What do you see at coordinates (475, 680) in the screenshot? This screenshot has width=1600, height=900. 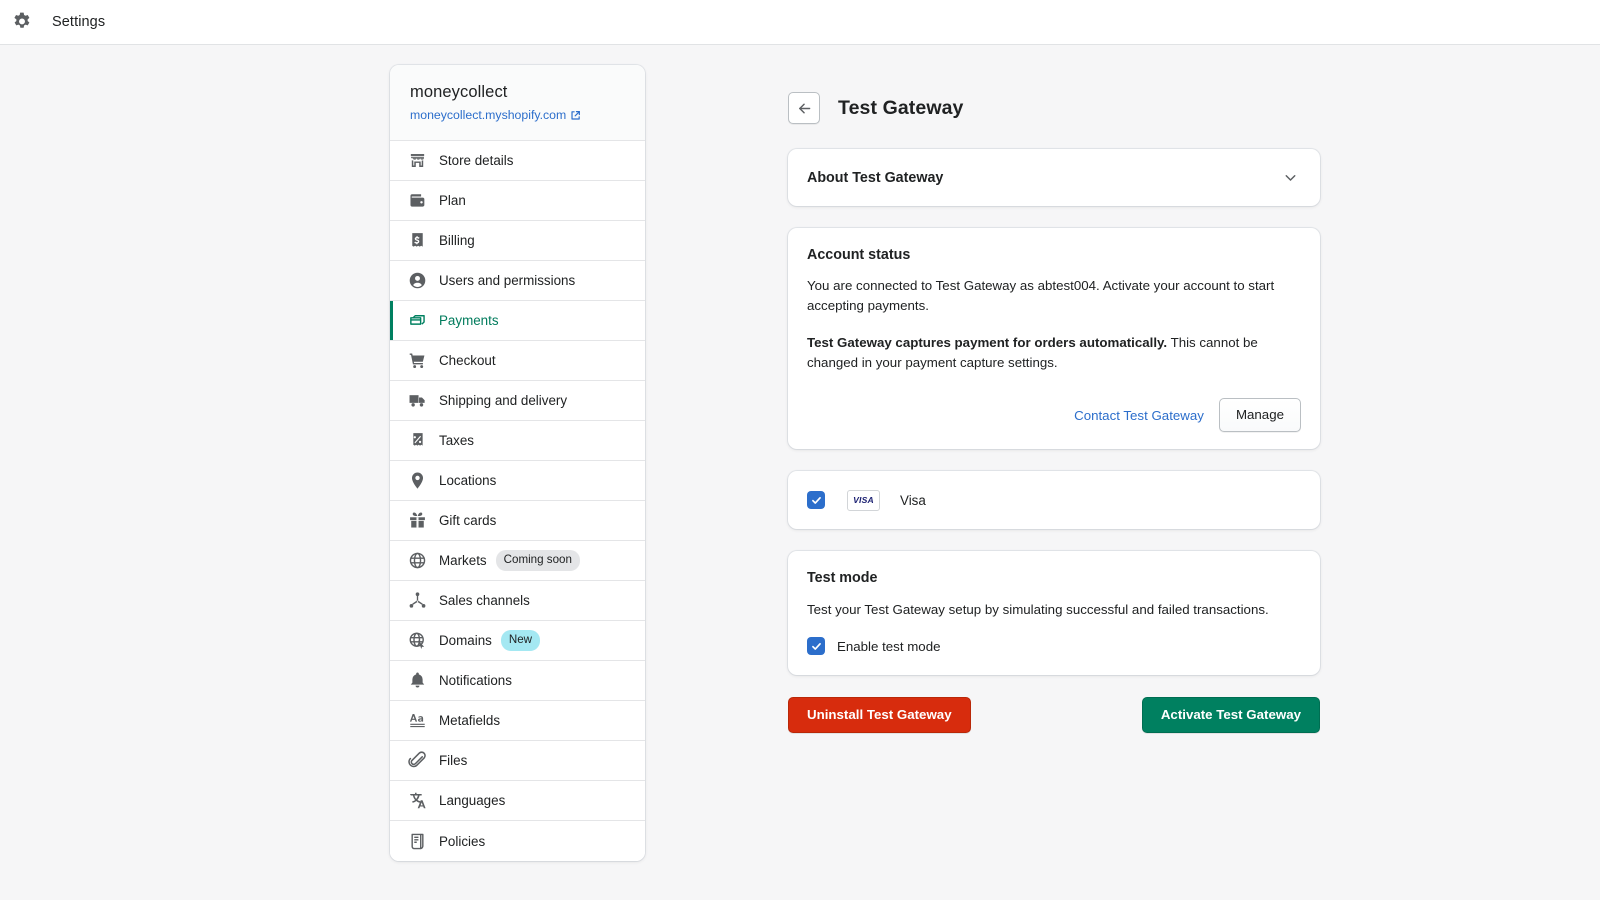 I see `sidebar-item-label: Notifications` at bounding box center [475, 680].